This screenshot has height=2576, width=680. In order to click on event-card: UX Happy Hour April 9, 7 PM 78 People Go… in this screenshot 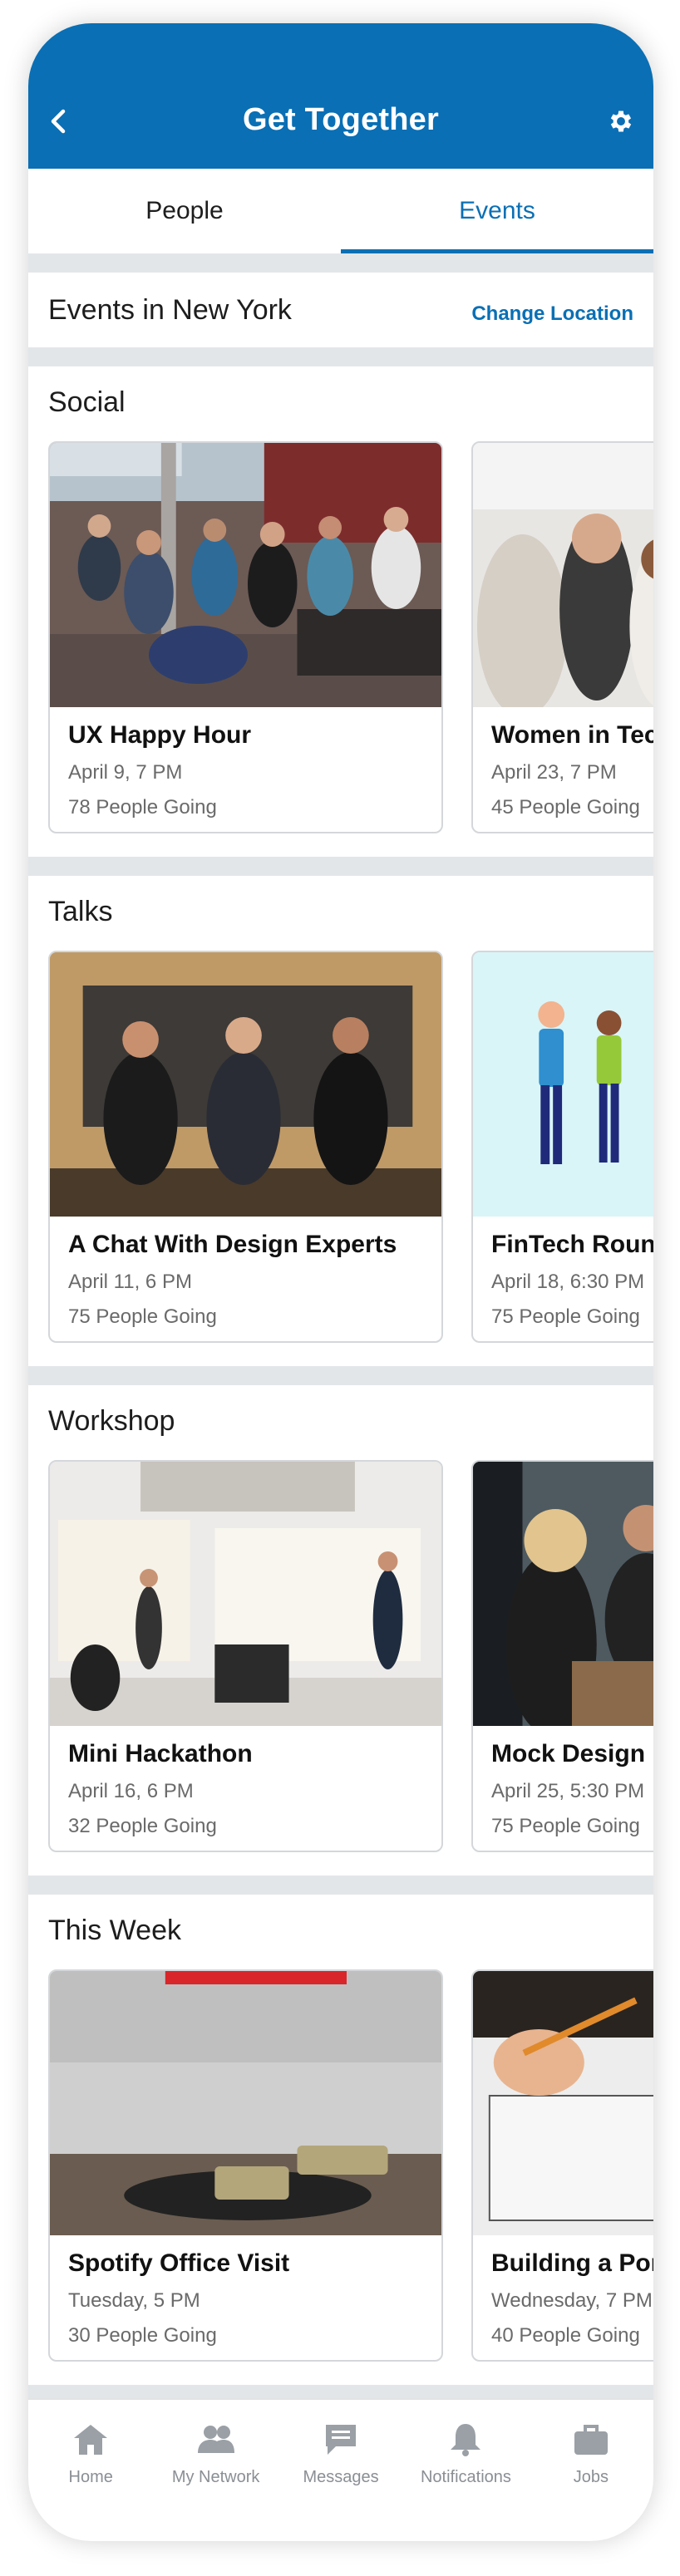, I will do `click(245, 637)`.